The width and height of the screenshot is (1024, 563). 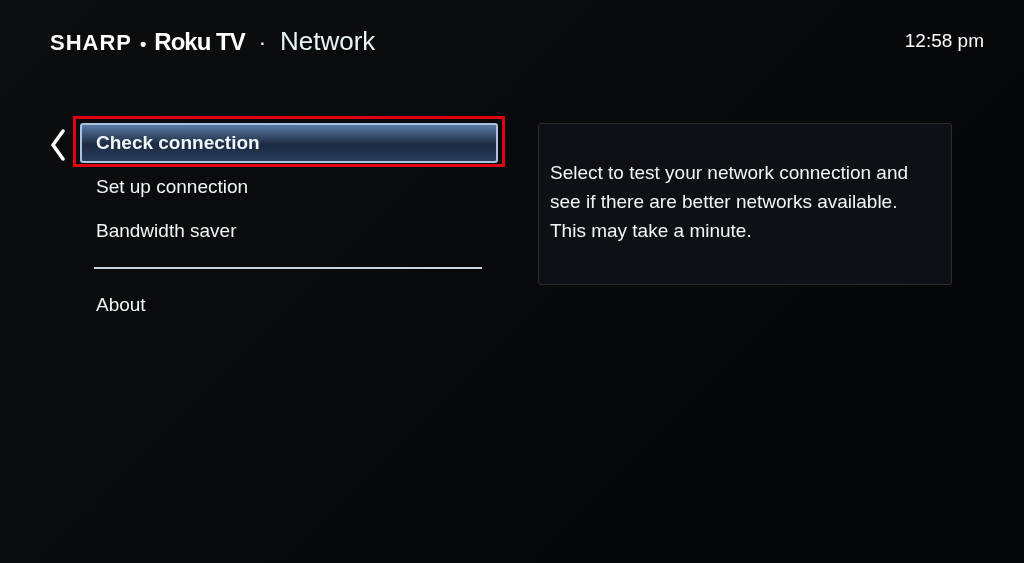 I want to click on menu-item: Check connection, so click(x=289, y=143).